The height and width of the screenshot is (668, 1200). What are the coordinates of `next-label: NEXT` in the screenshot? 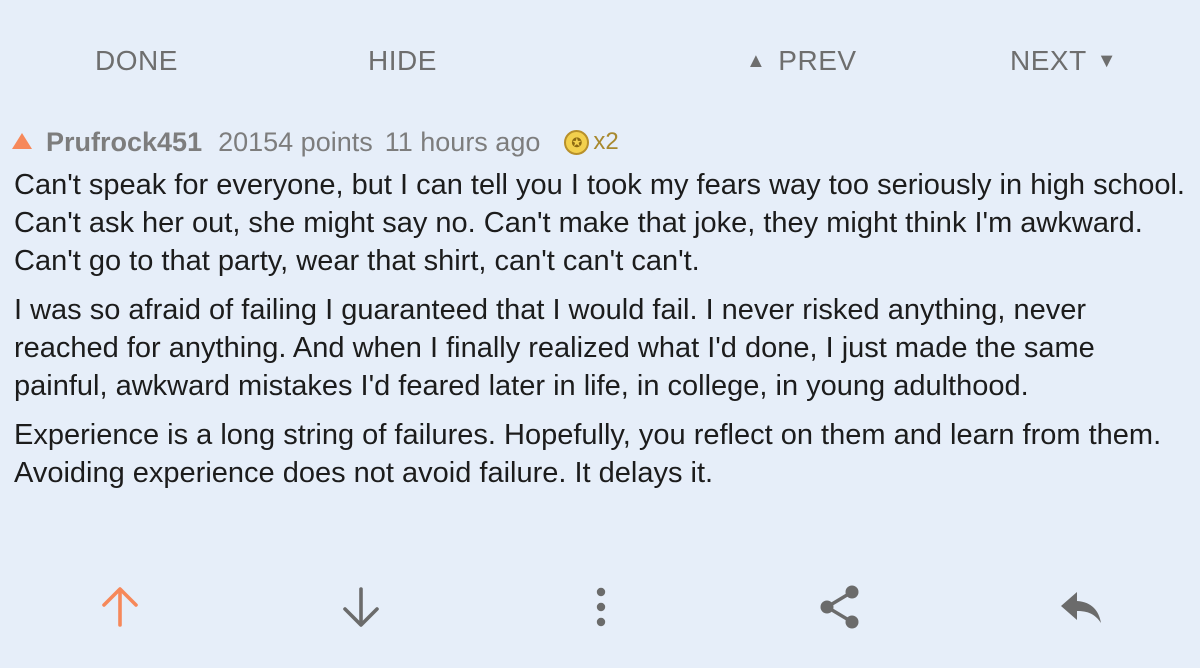 It's located at (1048, 60).